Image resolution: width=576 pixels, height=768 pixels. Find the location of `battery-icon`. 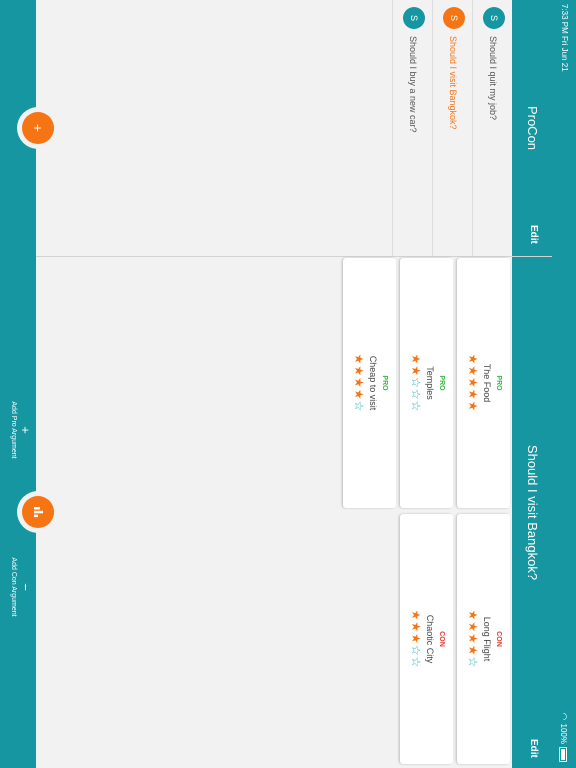

battery-icon is located at coordinates (563, 754).